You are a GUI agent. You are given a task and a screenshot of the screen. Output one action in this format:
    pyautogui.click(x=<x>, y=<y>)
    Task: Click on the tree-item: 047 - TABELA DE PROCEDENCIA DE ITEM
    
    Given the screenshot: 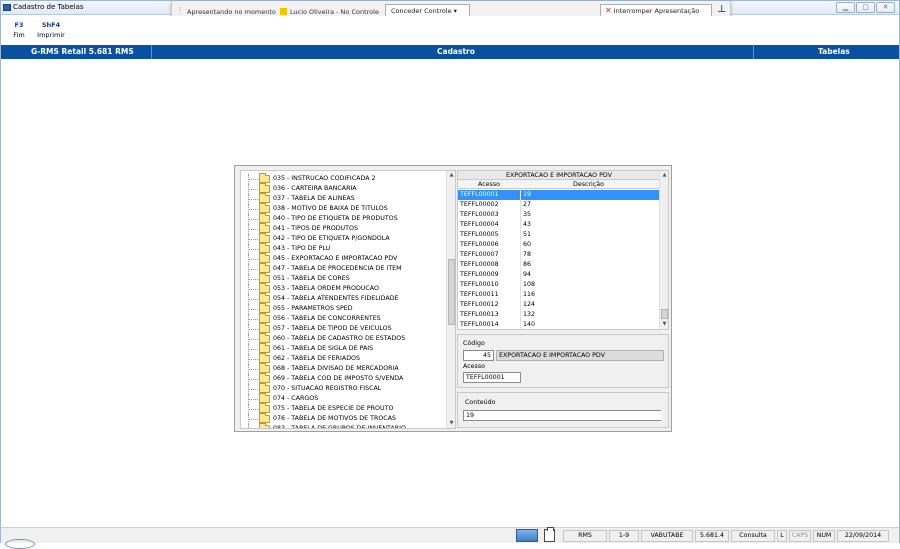 What is the action you would take?
    pyautogui.click(x=347, y=268)
    